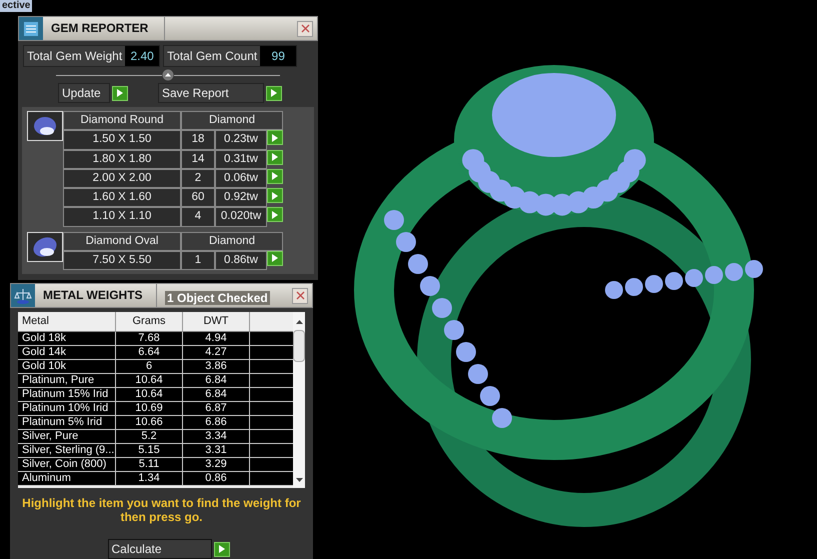 Image resolution: width=817 pixels, height=559 pixels. Describe the element at coordinates (122, 260) in the screenshot. I see `size-cell: 7.50 X 5.50` at that location.